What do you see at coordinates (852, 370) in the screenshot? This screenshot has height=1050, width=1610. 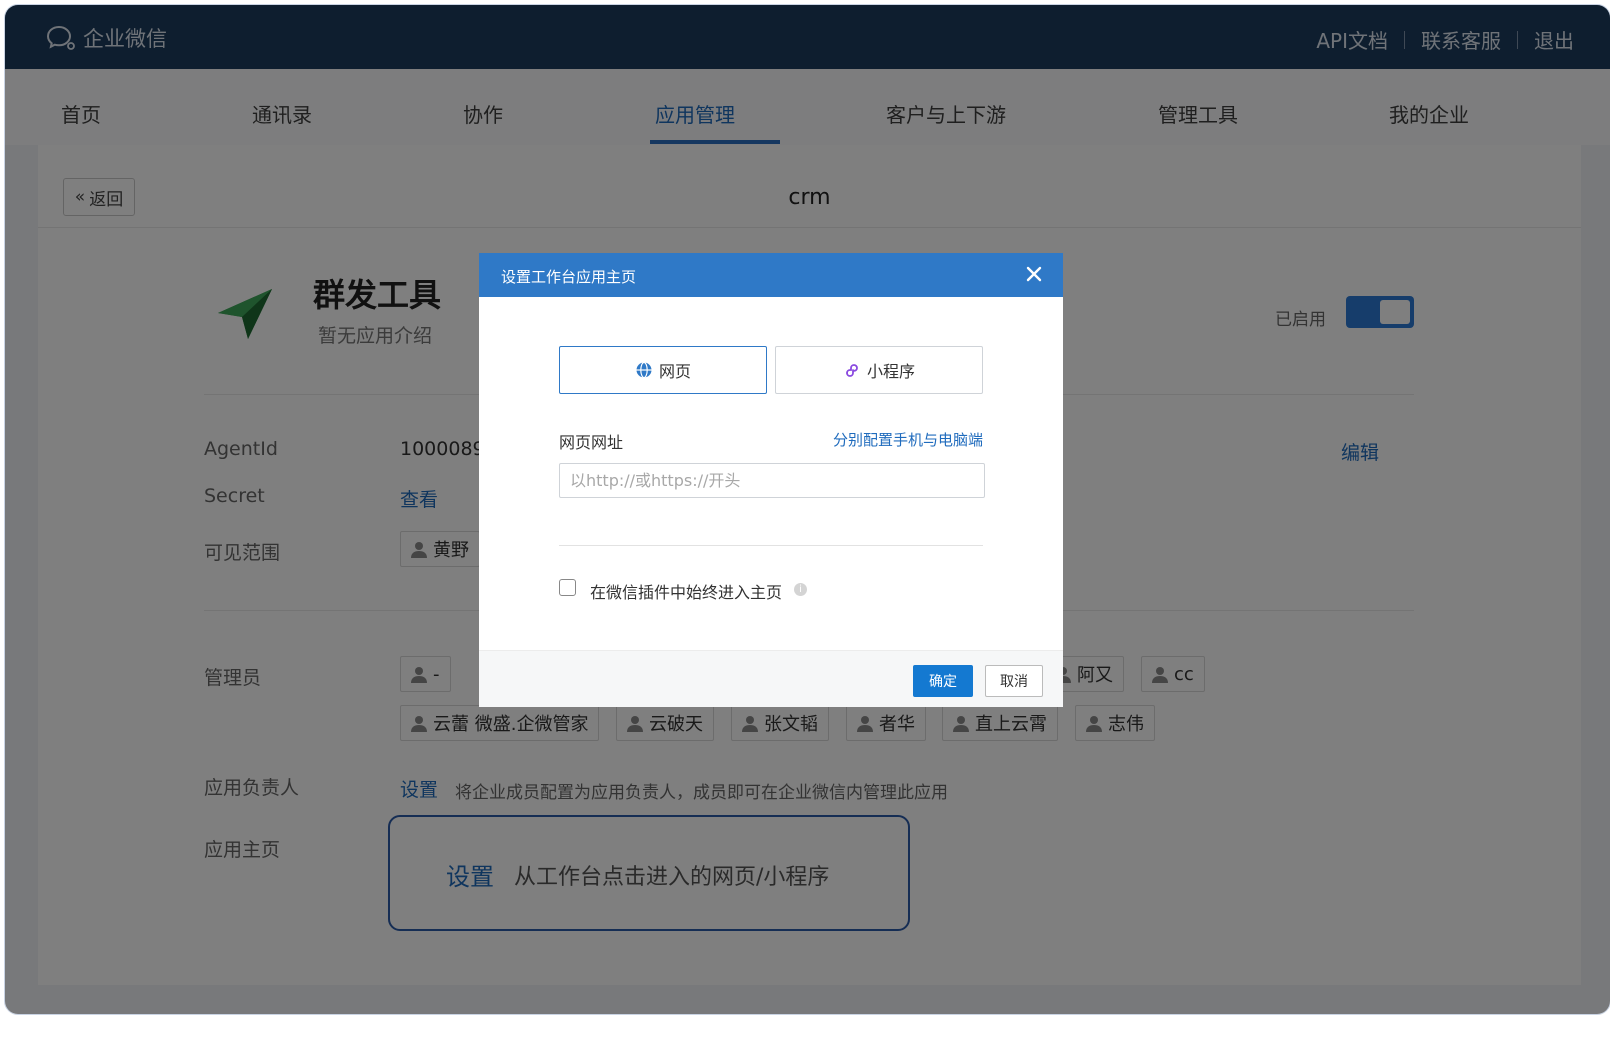 I see `miniprogram-icon` at bounding box center [852, 370].